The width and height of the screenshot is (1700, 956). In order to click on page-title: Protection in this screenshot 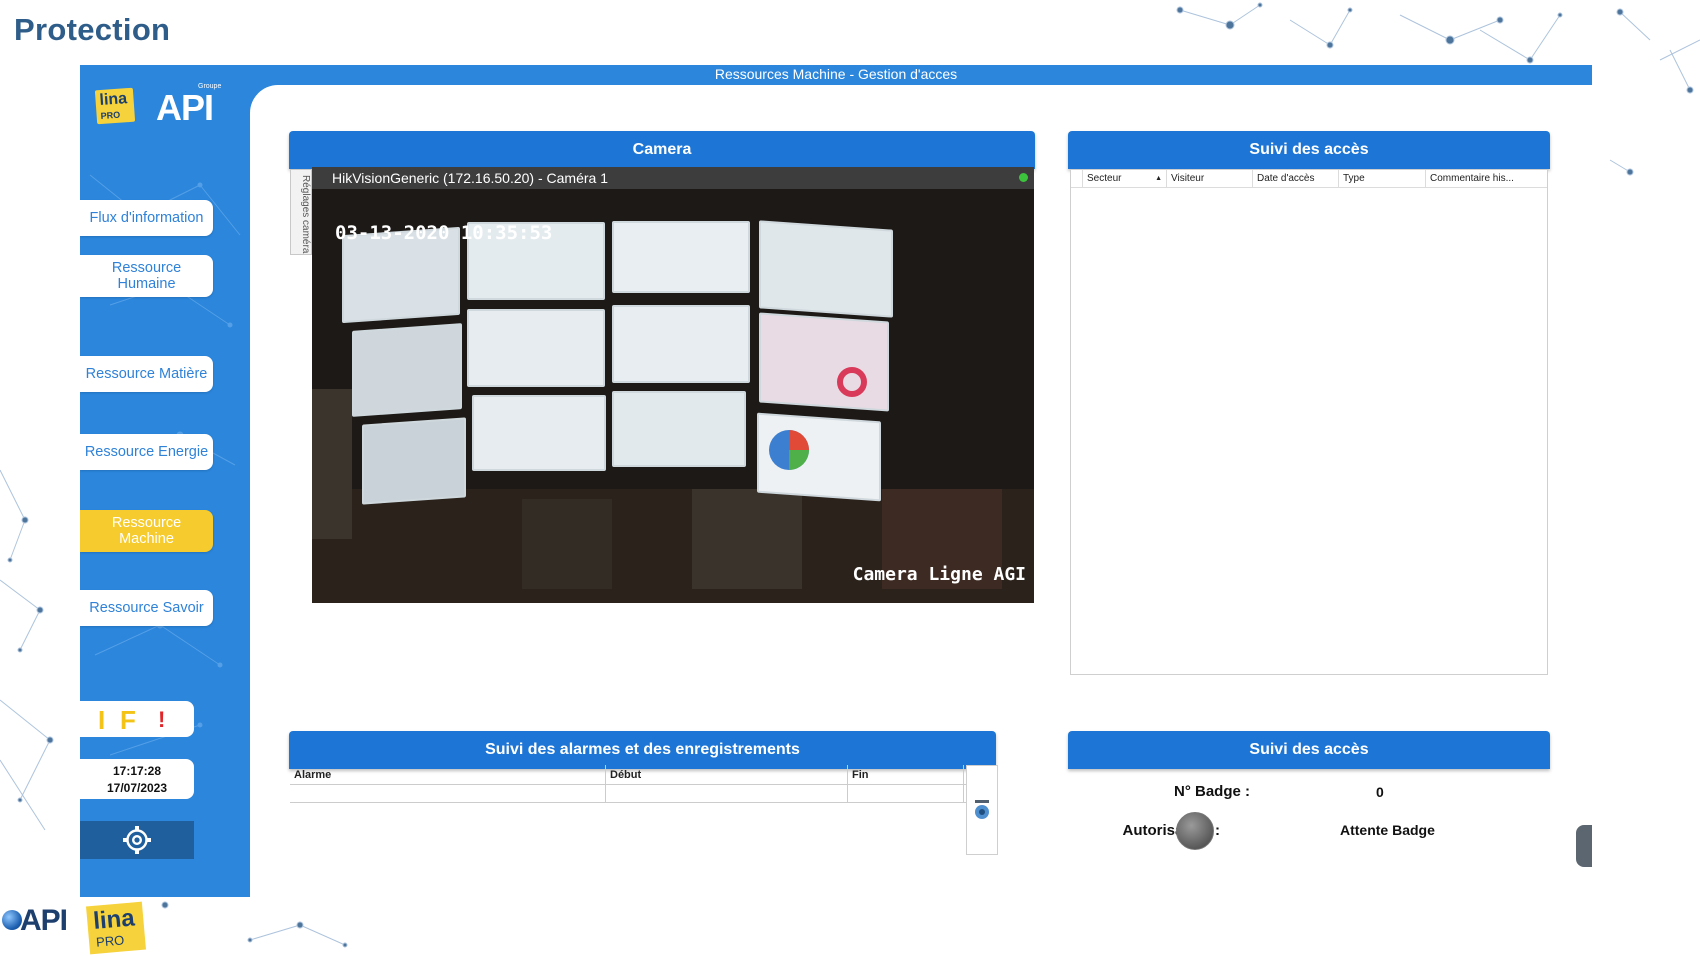, I will do `click(92, 29)`.